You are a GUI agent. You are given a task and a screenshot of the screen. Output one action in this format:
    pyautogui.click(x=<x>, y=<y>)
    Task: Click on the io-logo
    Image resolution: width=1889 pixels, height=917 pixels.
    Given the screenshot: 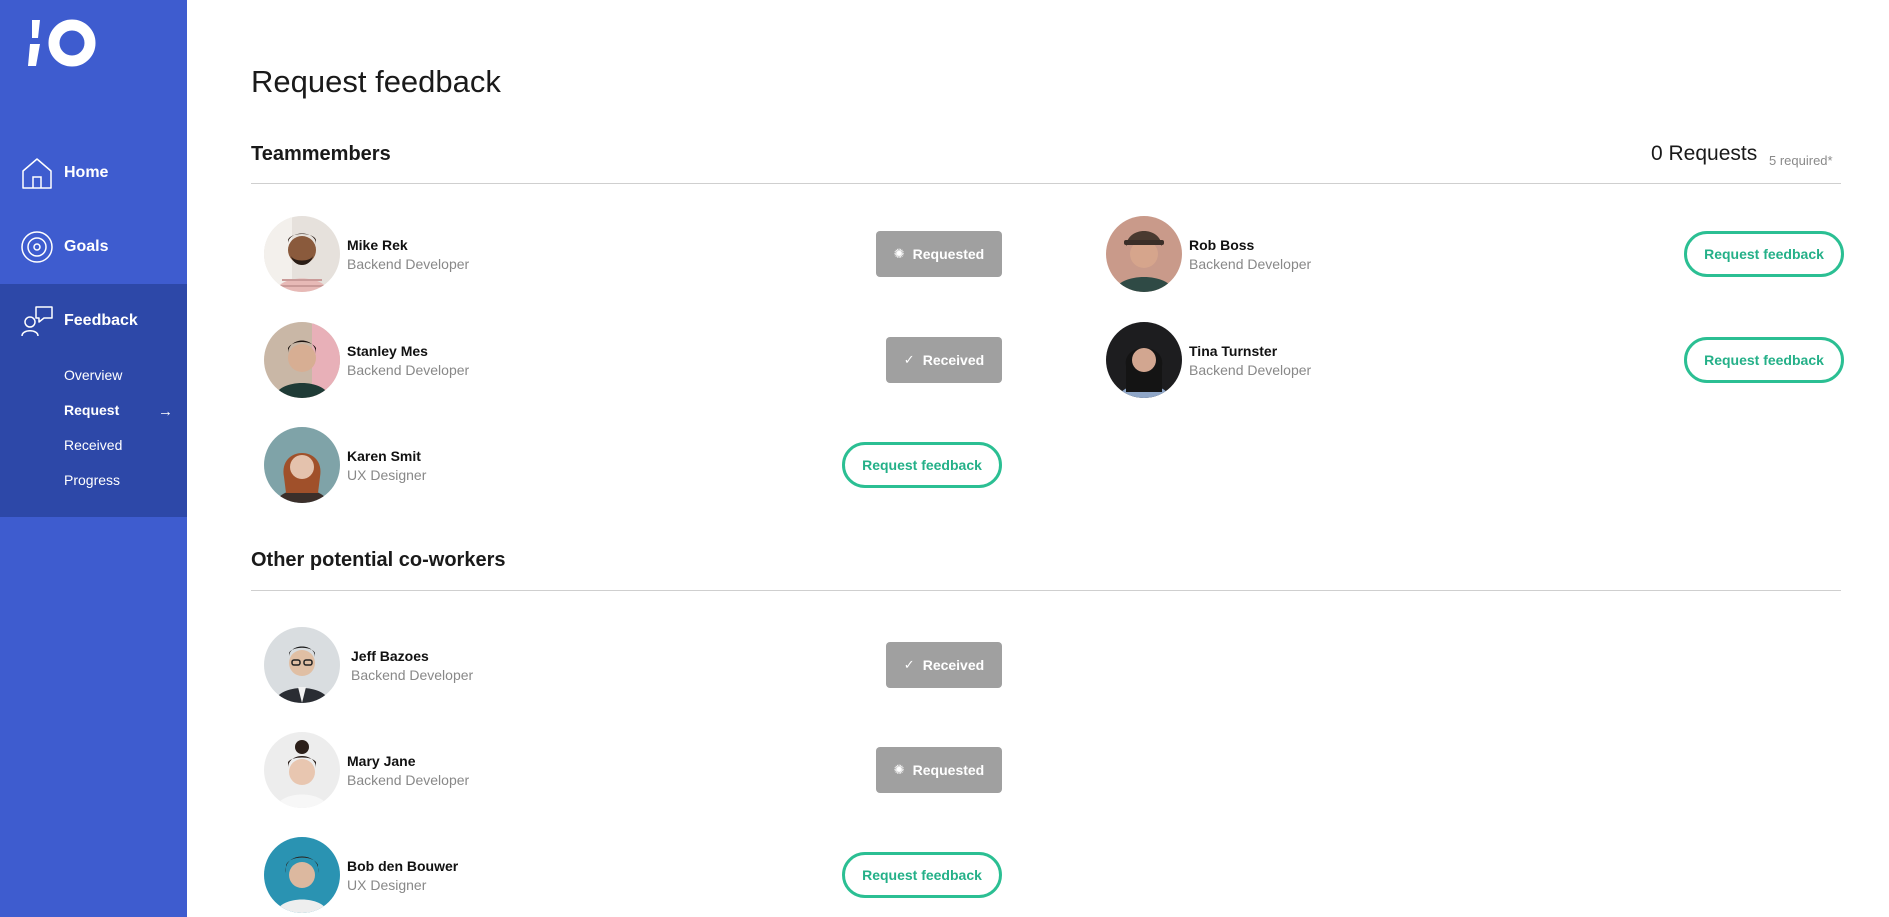 What is the action you would take?
    pyautogui.click(x=62, y=43)
    